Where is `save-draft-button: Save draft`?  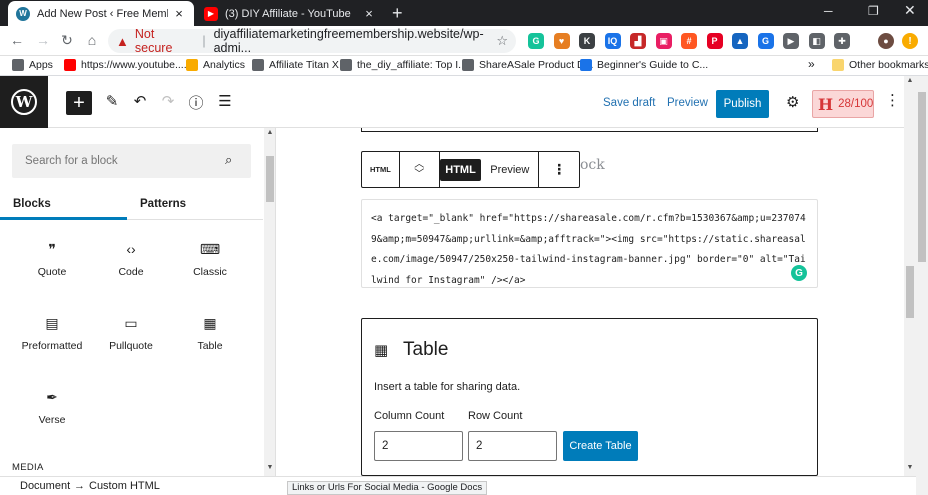
save-draft-button: Save draft is located at coordinates (629, 103).